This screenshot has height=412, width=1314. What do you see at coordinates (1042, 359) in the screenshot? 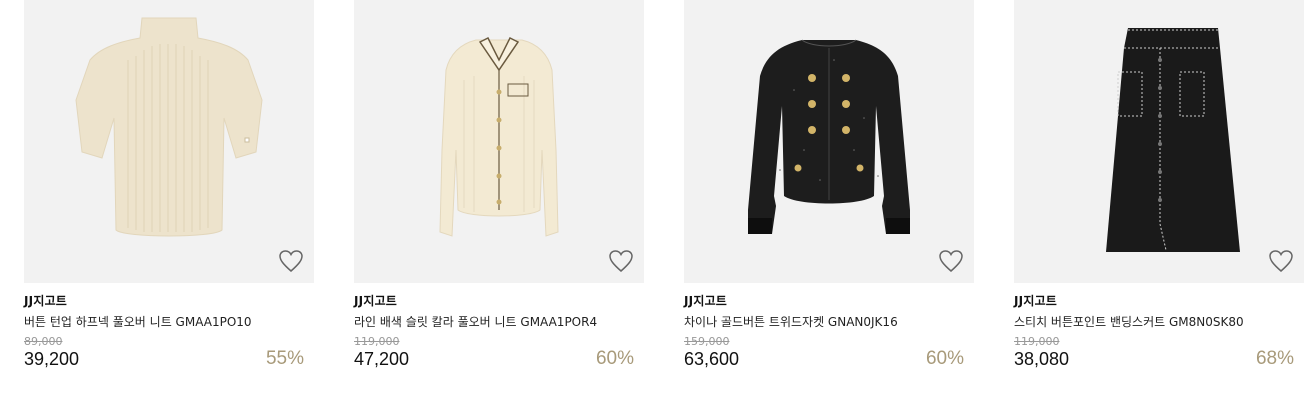
I see `sale-price: 38,080` at bounding box center [1042, 359].